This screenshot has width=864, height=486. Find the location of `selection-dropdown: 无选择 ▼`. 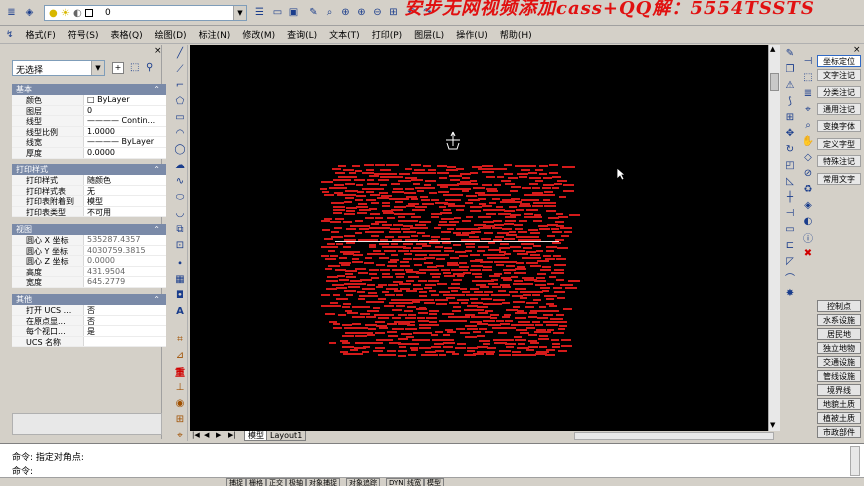

selection-dropdown: 无选择 ▼ is located at coordinates (58, 68).